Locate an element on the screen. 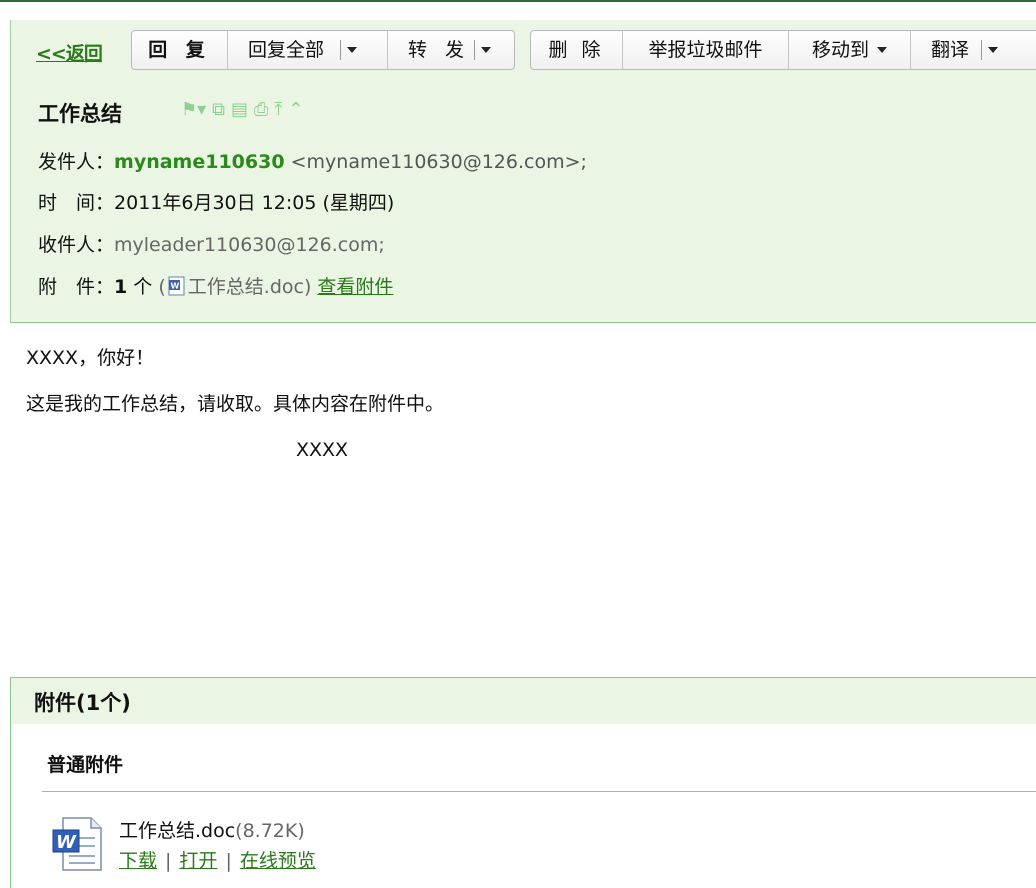  attachment-actions: 下载 | 打开 | 在线预览 is located at coordinates (217, 859).